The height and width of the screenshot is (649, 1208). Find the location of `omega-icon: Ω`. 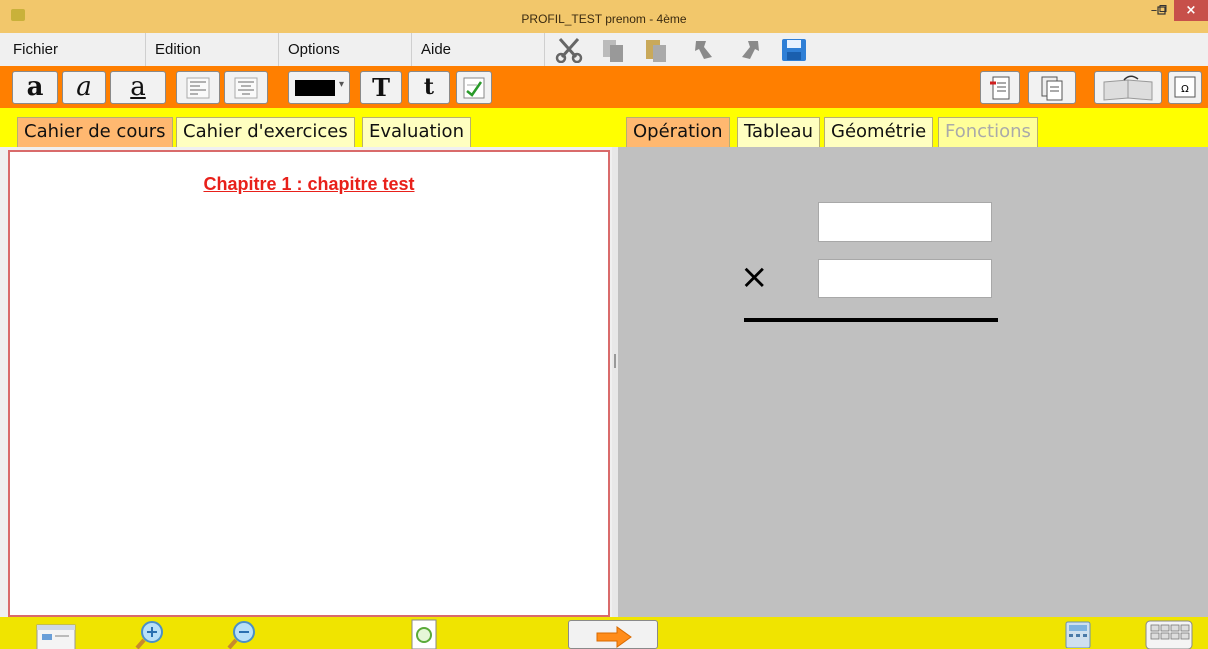

omega-icon: Ω is located at coordinates (1185, 87).